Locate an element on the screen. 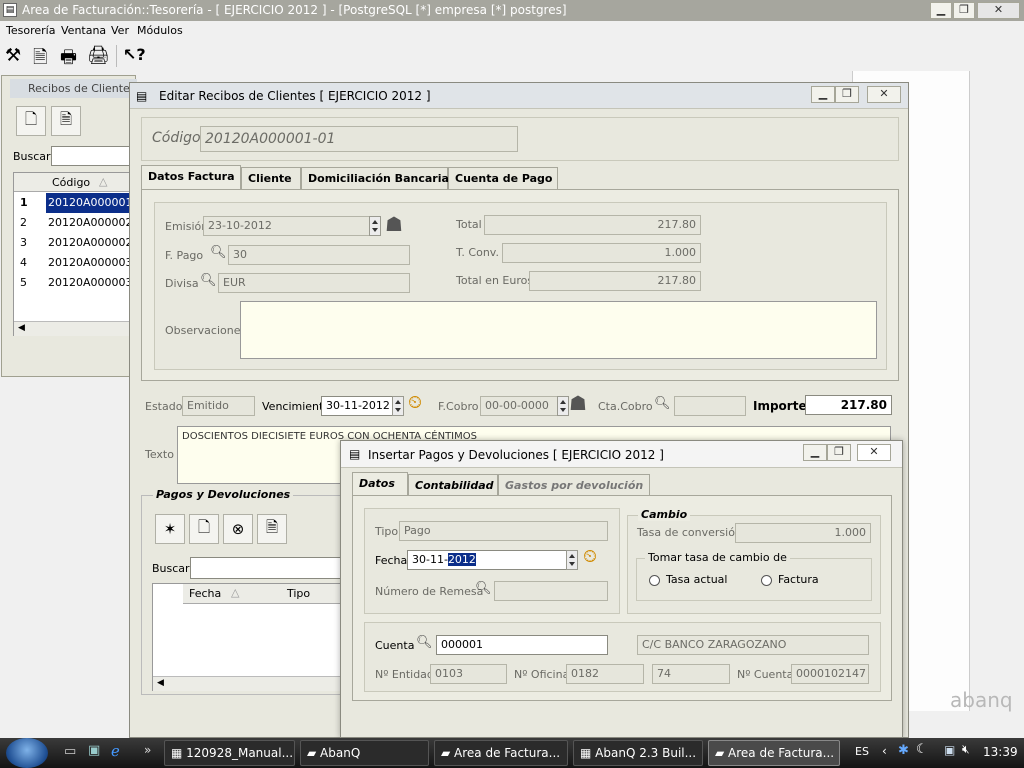 The image size is (1024, 768). table-row: 2 20120A000002-0 is located at coordinates (78, 223).